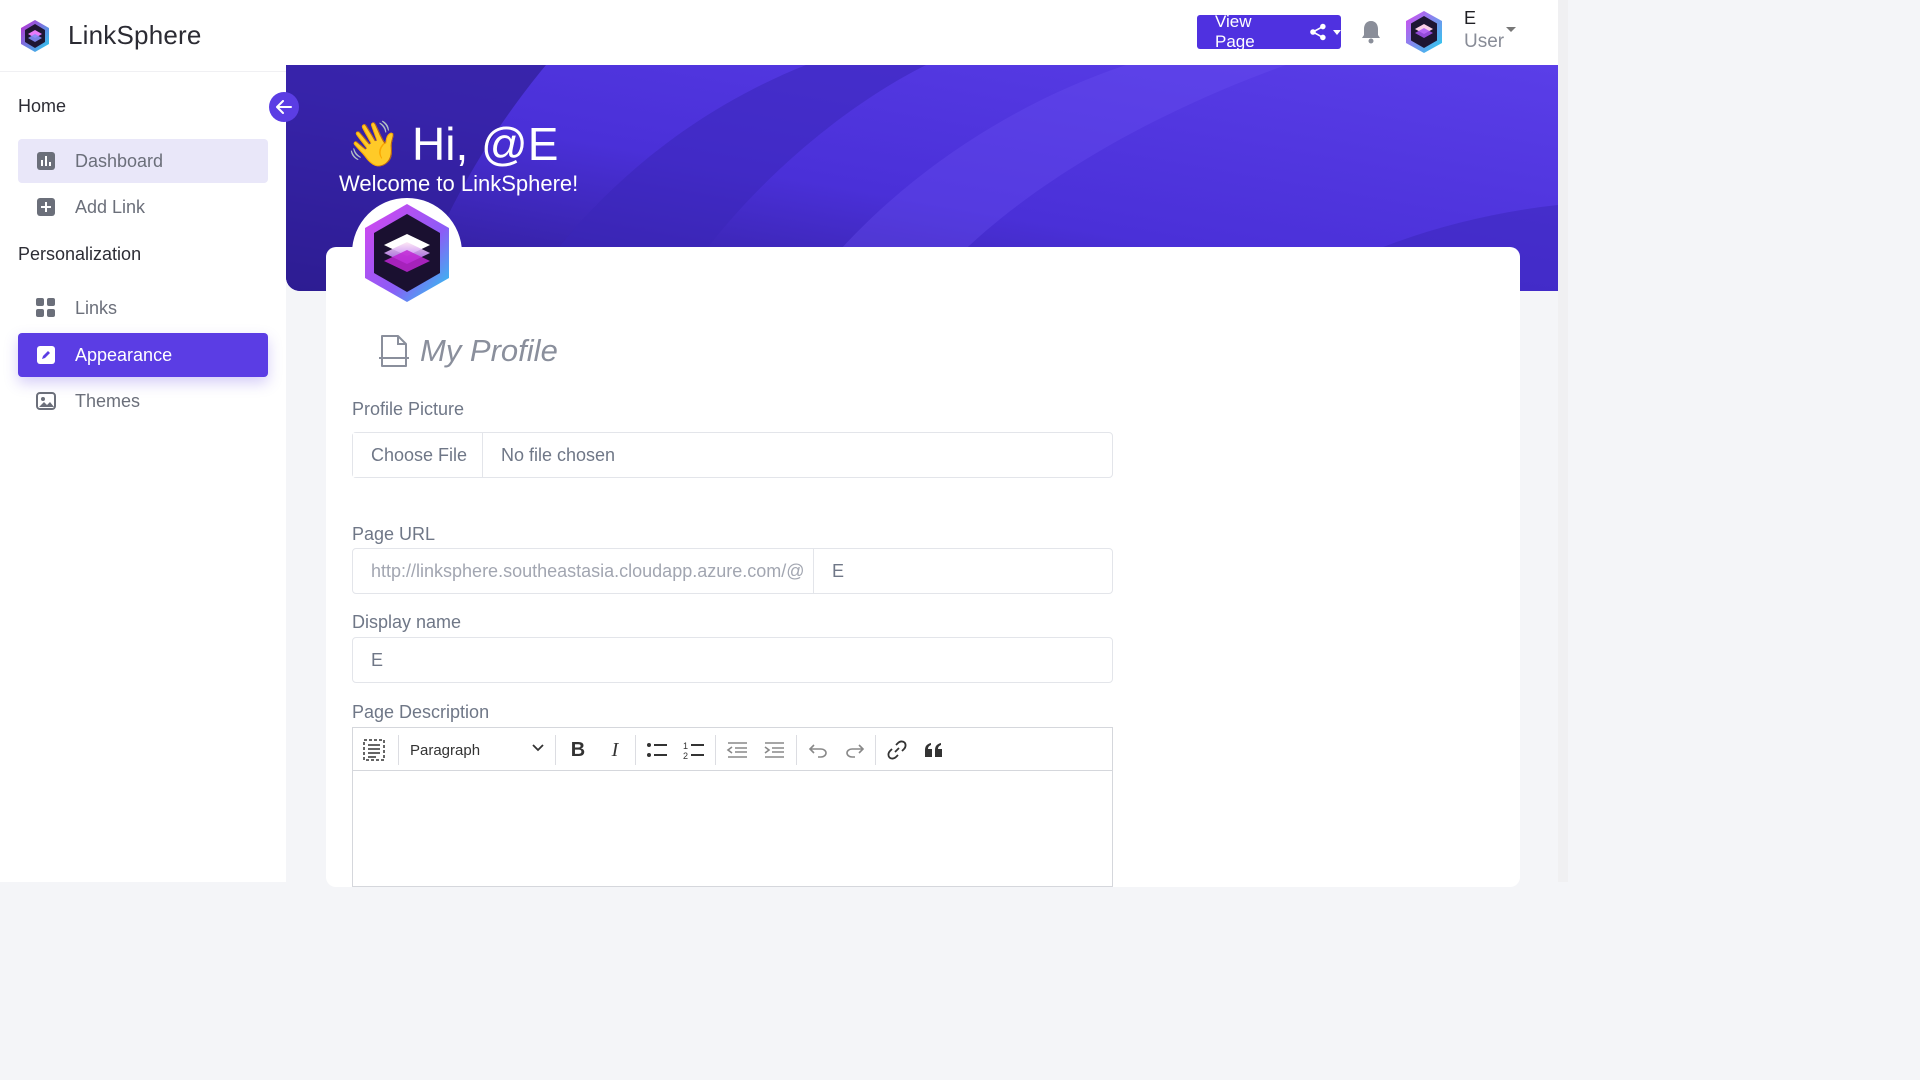 This screenshot has width=1920, height=1080. Describe the element at coordinates (685, 746) in the screenshot. I see `svg-text: 1` at that location.